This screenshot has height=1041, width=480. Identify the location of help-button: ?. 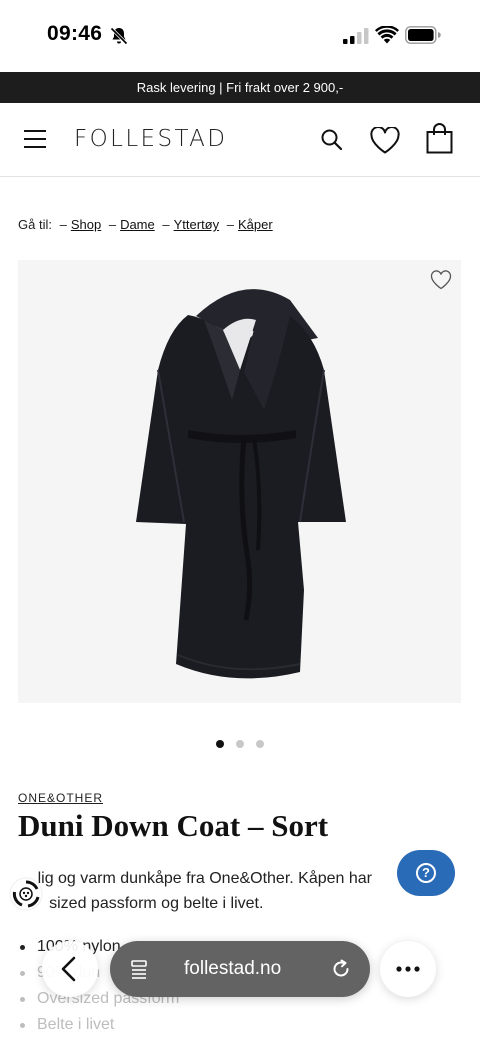
(426, 873).